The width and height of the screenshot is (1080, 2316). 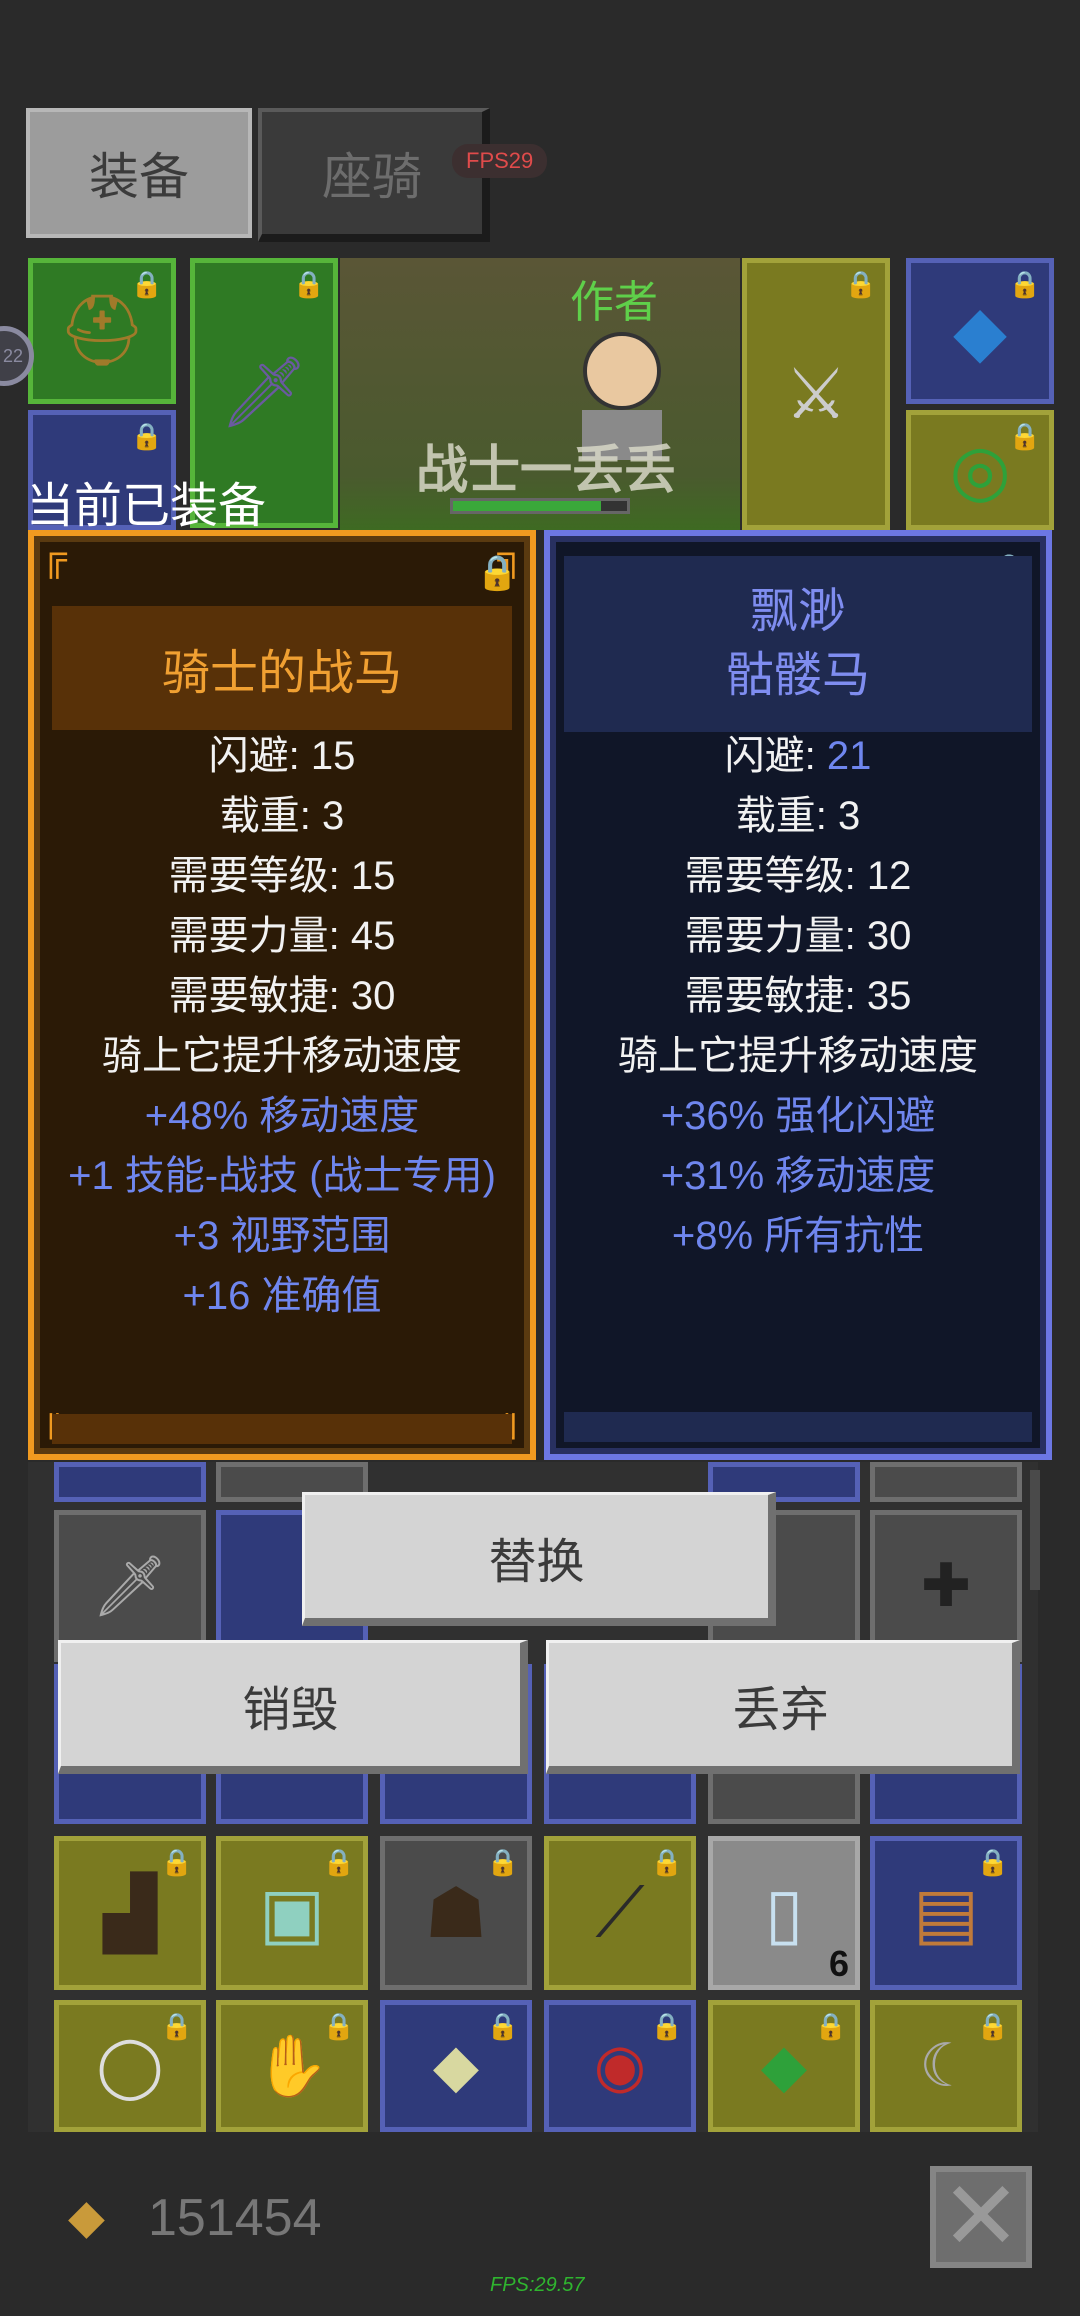 I want to click on fps-counter: FPS:29.57, so click(x=537, y=2285).